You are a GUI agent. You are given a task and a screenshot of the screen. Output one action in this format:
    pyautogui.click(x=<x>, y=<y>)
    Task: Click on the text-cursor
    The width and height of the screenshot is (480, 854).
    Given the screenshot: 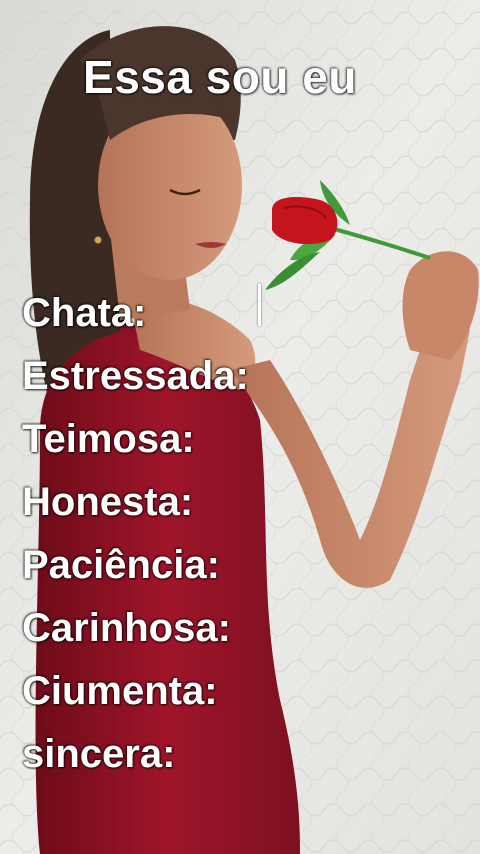 What is the action you would take?
    pyautogui.click(x=259, y=305)
    